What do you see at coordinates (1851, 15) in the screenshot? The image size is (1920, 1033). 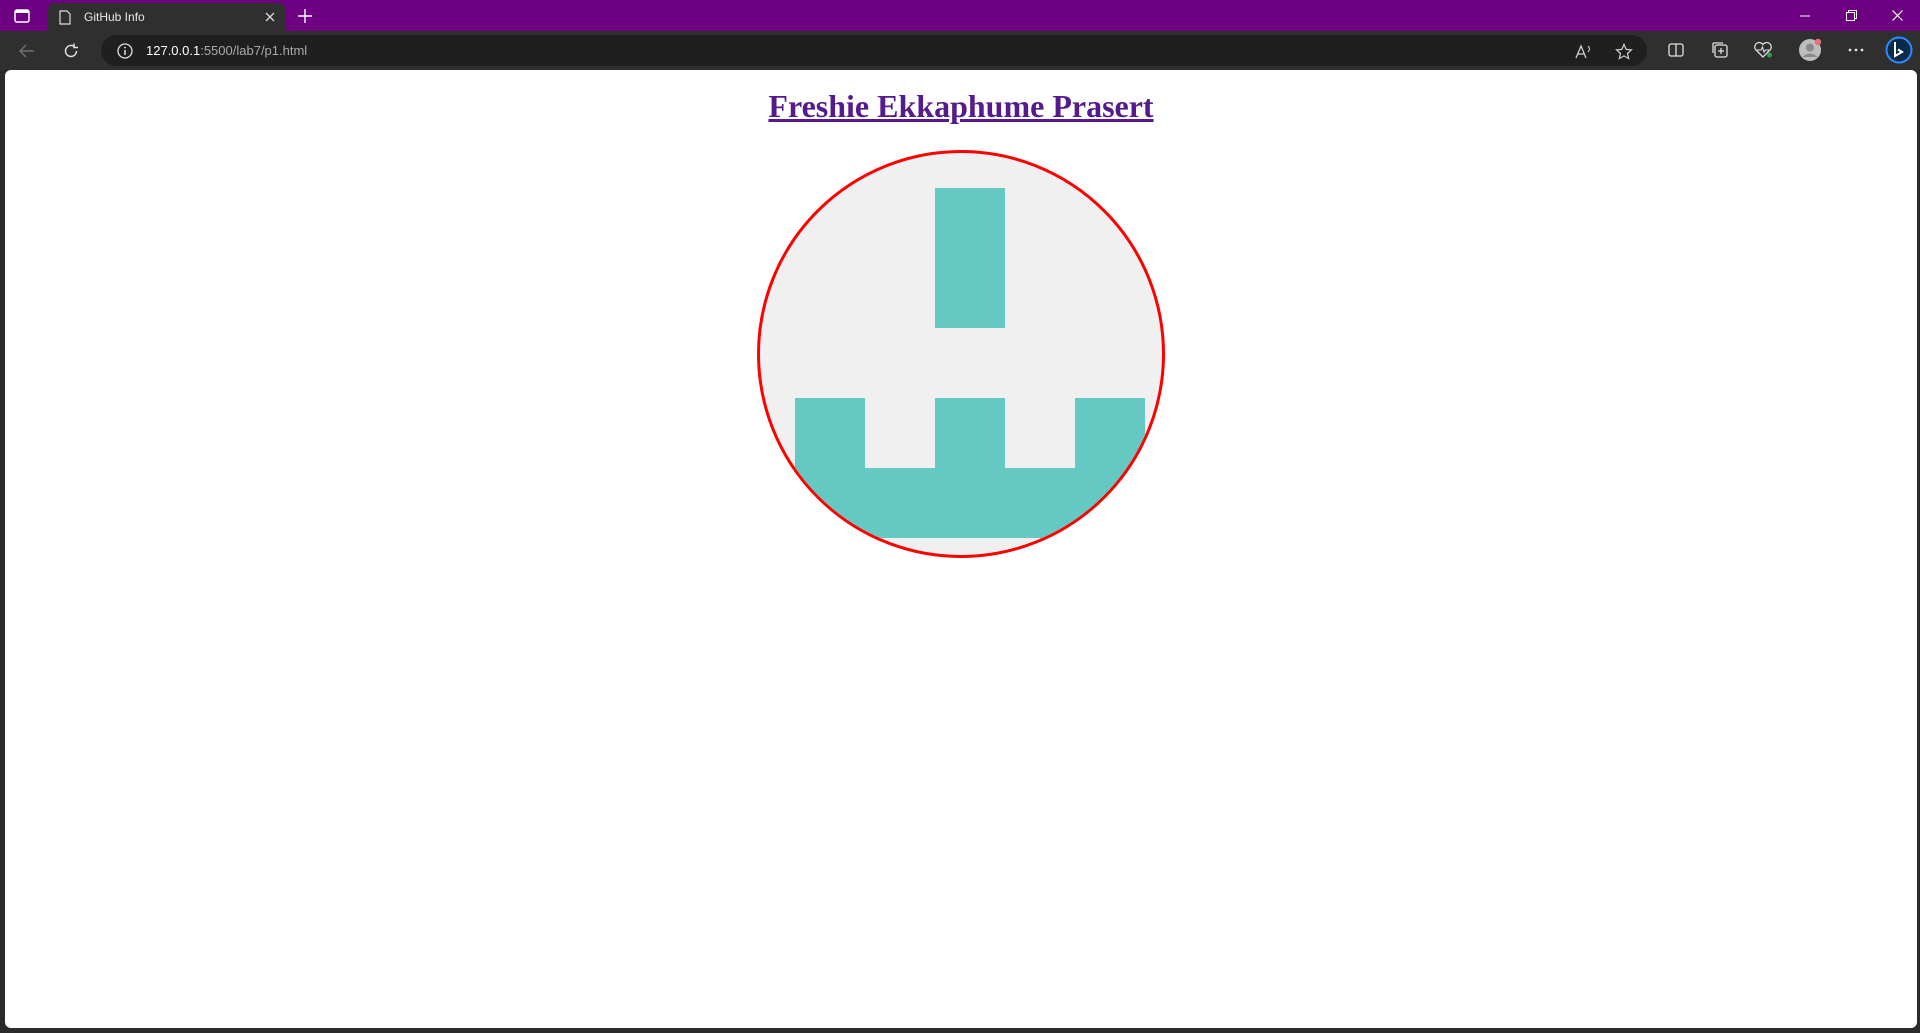 I see `restore-icon` at bounding box center [1851, 15].